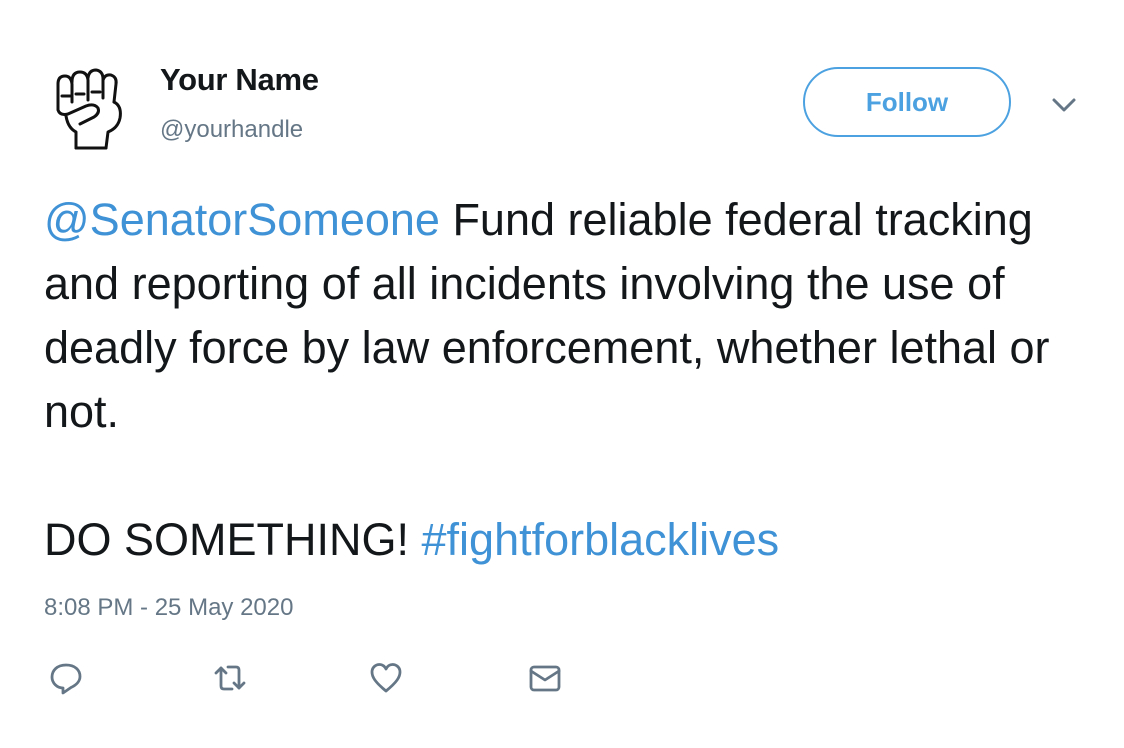  I want to click on mention-link: @SenatorSomeone, so click(242, 219).